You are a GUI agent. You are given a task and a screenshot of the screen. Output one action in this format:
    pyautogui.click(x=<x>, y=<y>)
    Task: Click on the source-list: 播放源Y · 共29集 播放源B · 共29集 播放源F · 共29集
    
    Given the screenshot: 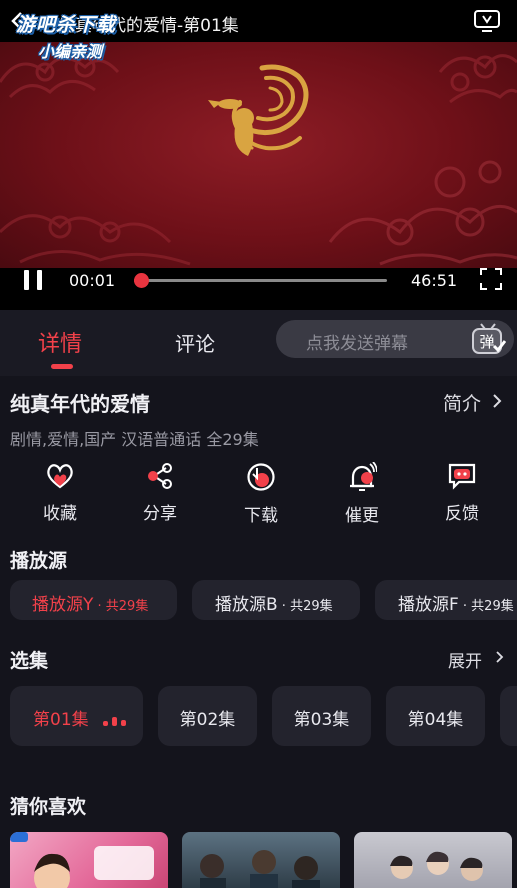 What is the action you would take?
    pyautogui.click(x=258, y=600)
    